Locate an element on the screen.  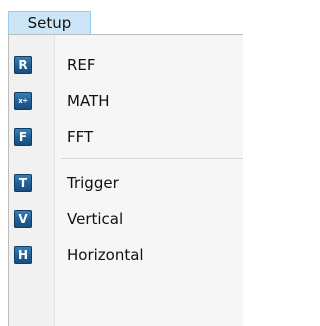
ref-icon: R is located at coordinates (23, 65).